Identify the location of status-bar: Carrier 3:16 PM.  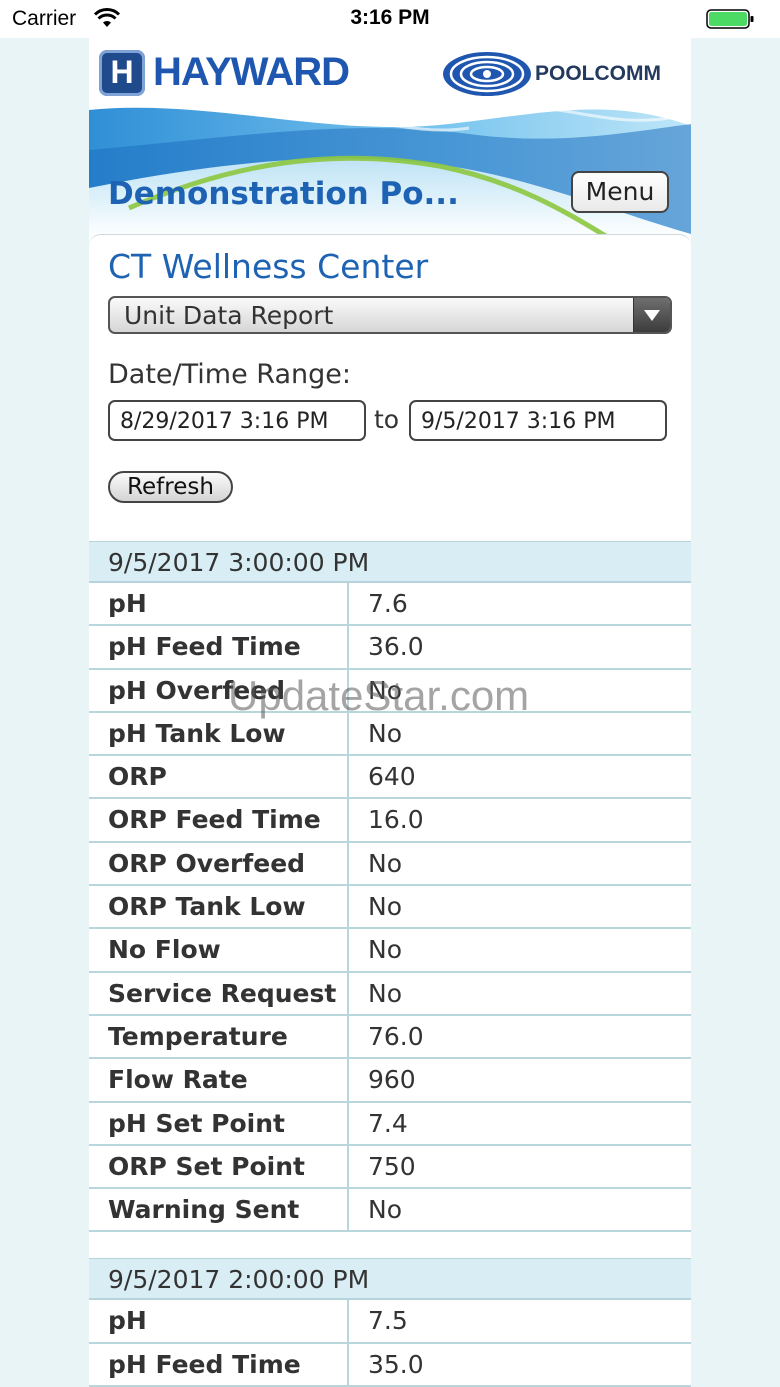
(390, 19).